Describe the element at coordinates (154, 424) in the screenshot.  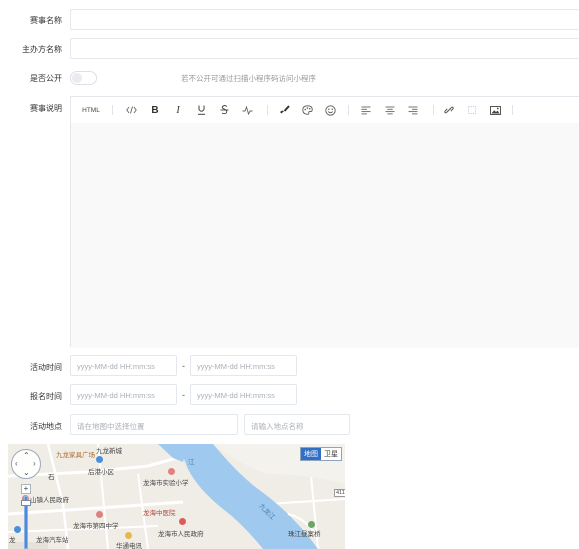
I see `map-location-input: 请在地图中选择位置` at that location.